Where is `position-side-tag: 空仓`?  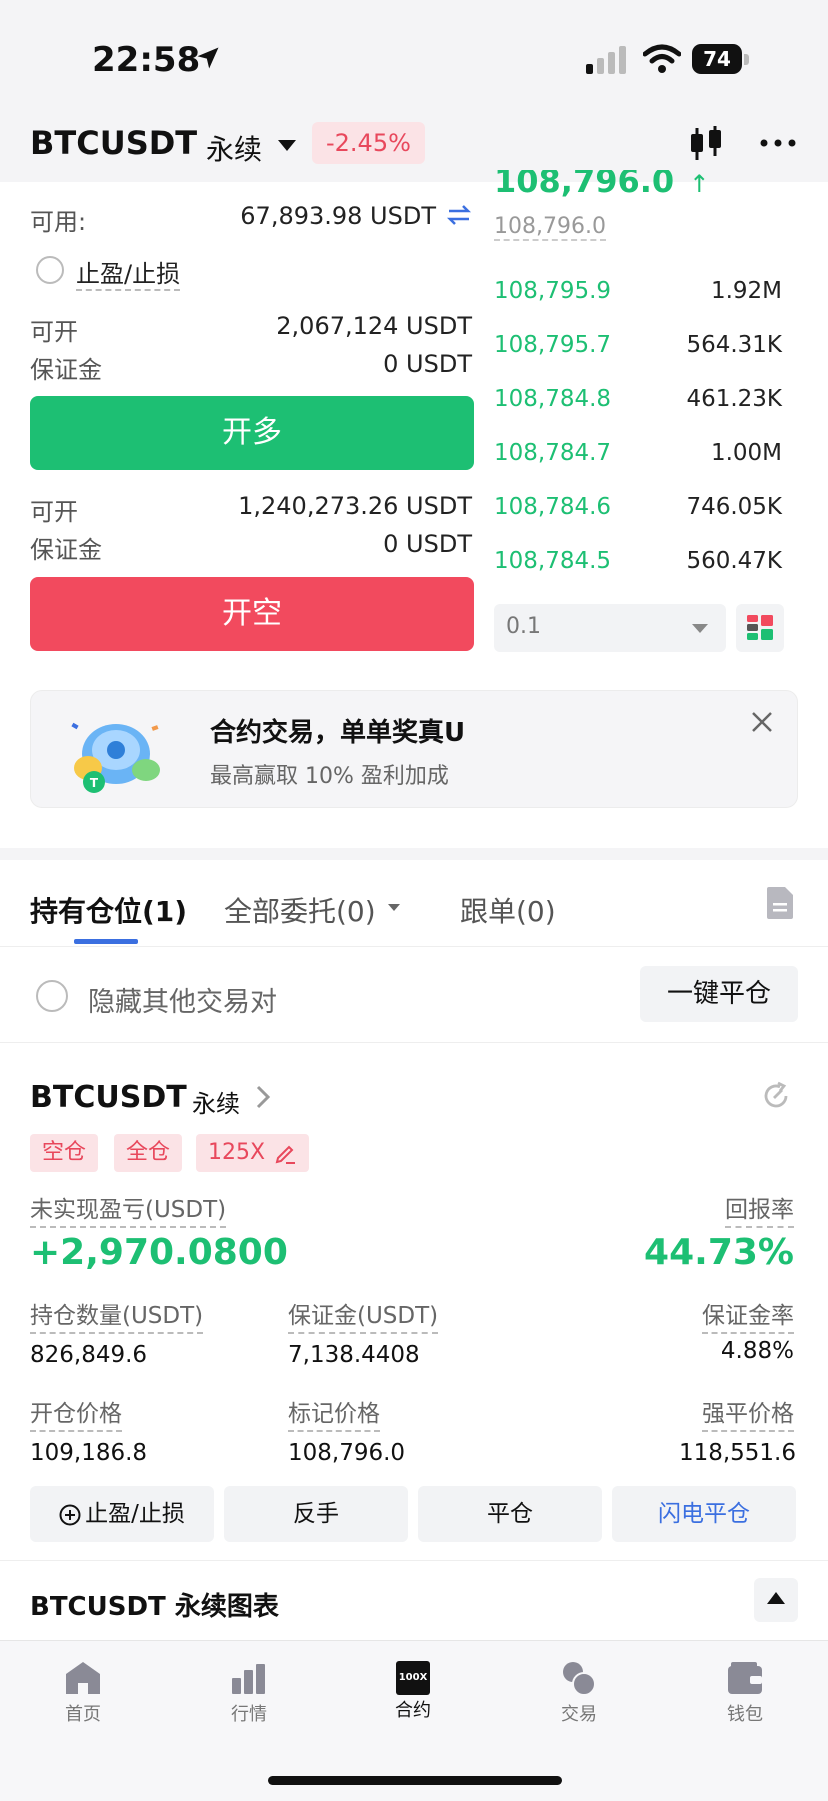
position-side-tag: 空仓 is located at coordinates (64, 1153).